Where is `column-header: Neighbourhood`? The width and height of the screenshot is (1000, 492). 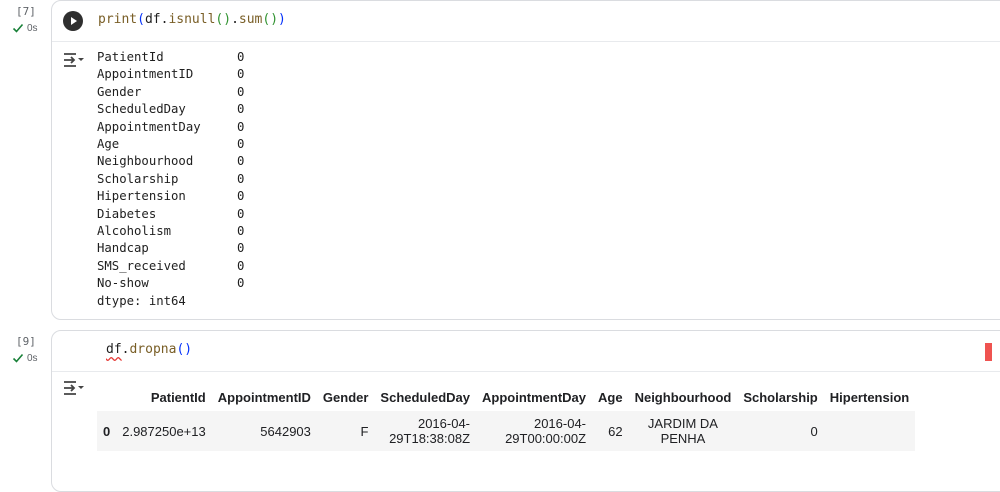 column-header: Neighbourhood is located at coordinates (683, 397).